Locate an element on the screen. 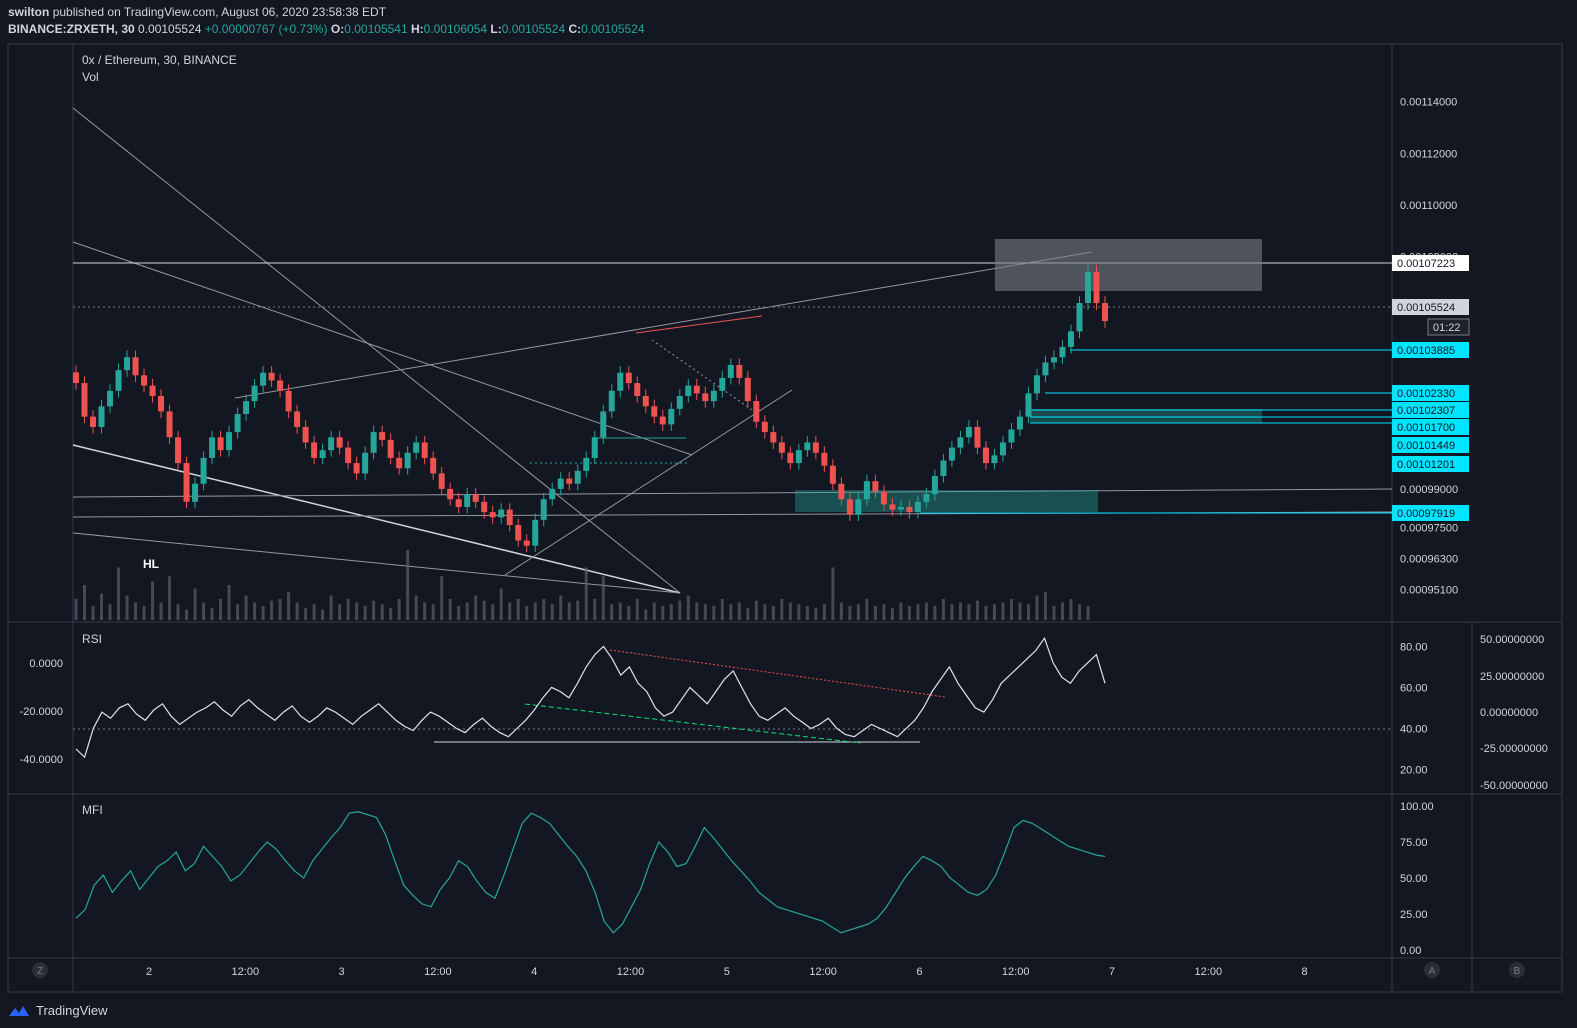 The width and height of the screenshot is (1577, 1028). price-tag: 0.00102330 is located at coordinates (1430, 393).